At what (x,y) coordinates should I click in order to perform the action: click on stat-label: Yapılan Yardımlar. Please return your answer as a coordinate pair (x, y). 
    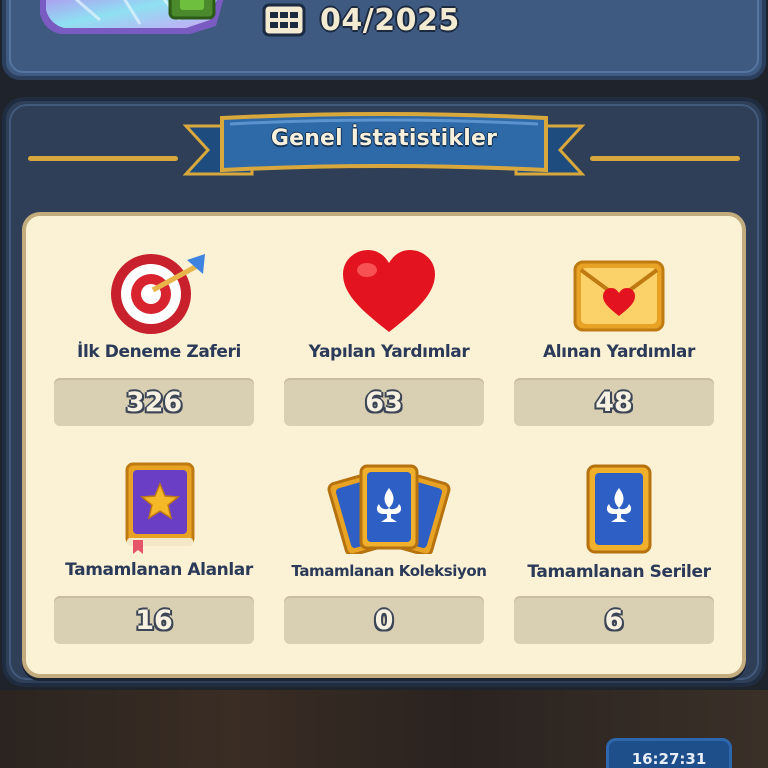
    Looking at the image, I should click on (389, 352).